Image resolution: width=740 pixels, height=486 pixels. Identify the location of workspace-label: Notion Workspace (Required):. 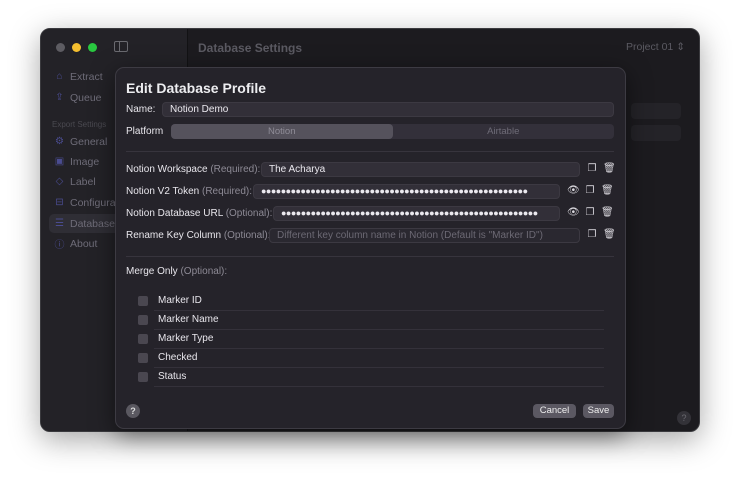
(193, 169).